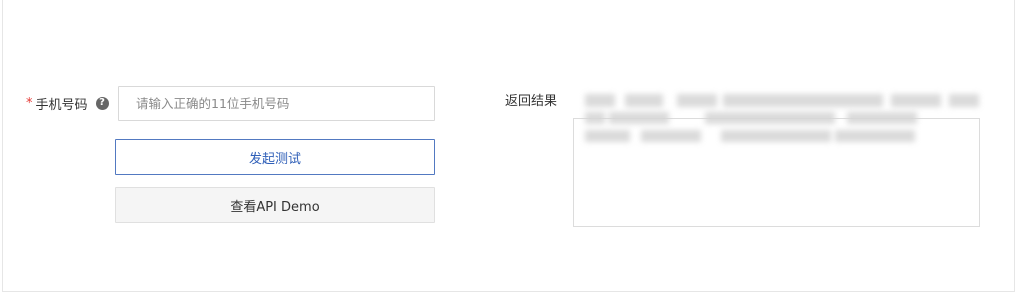 The image size is (1018, 294). What do you see at coordinates (276, 103) in the screenshot?
I see `phone-number-input` at bounding box center [276, 103].